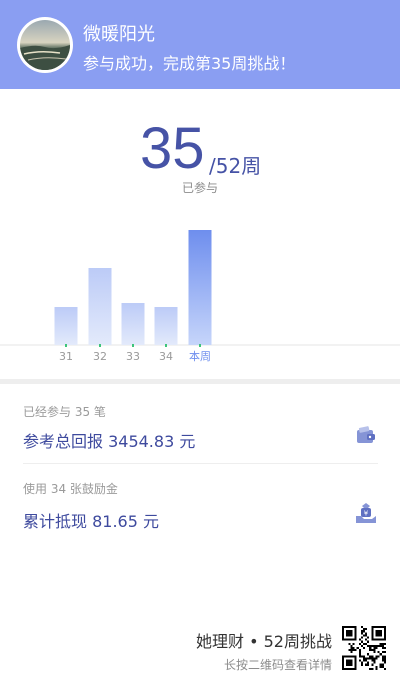 Image resolution: width=400 pixels, height=686 pixels. What do you see at coordinates (200, 463) in the screenshot?
I see `row-divider` at bounding box center [200, 463].